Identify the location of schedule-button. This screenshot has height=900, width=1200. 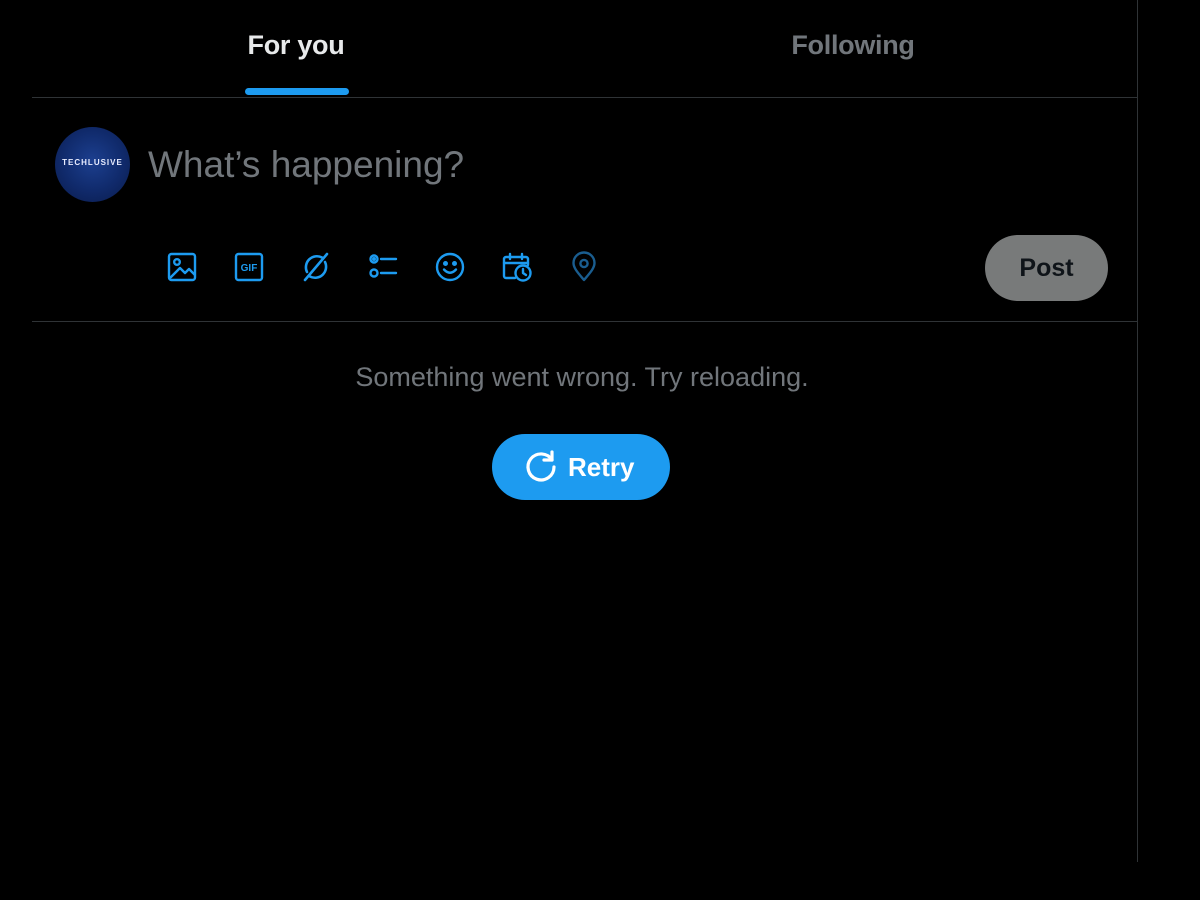
(517, 267).